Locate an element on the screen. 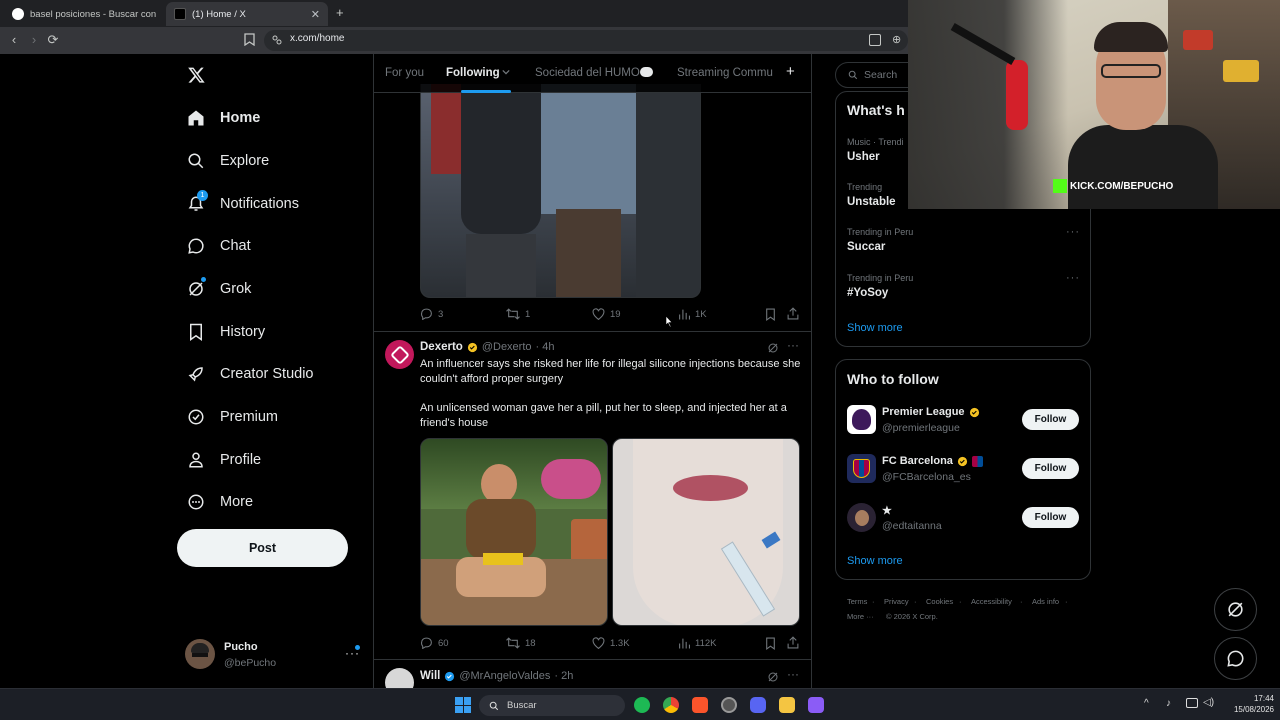 This screenshot has width=1280, height=720. tweet0-reply: 3 is located at coordinates (431, 314).